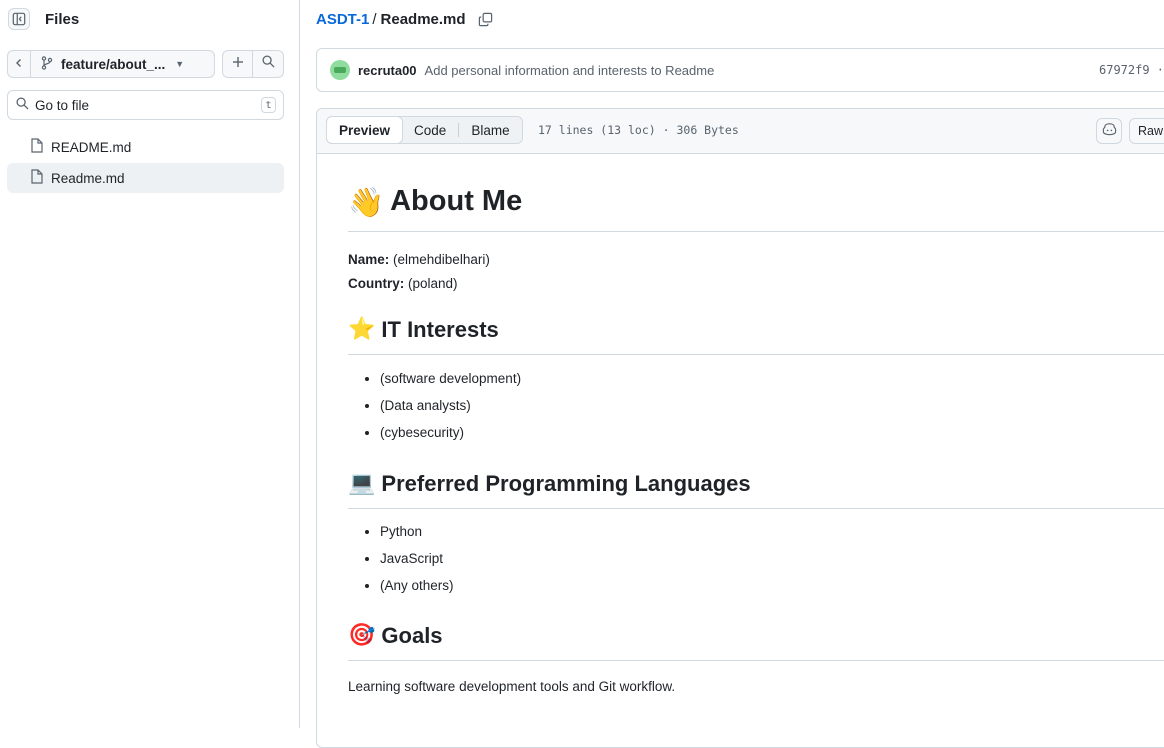 This screenshot has height=748, width=1164. I want to click on avatar, so click(340, 70).